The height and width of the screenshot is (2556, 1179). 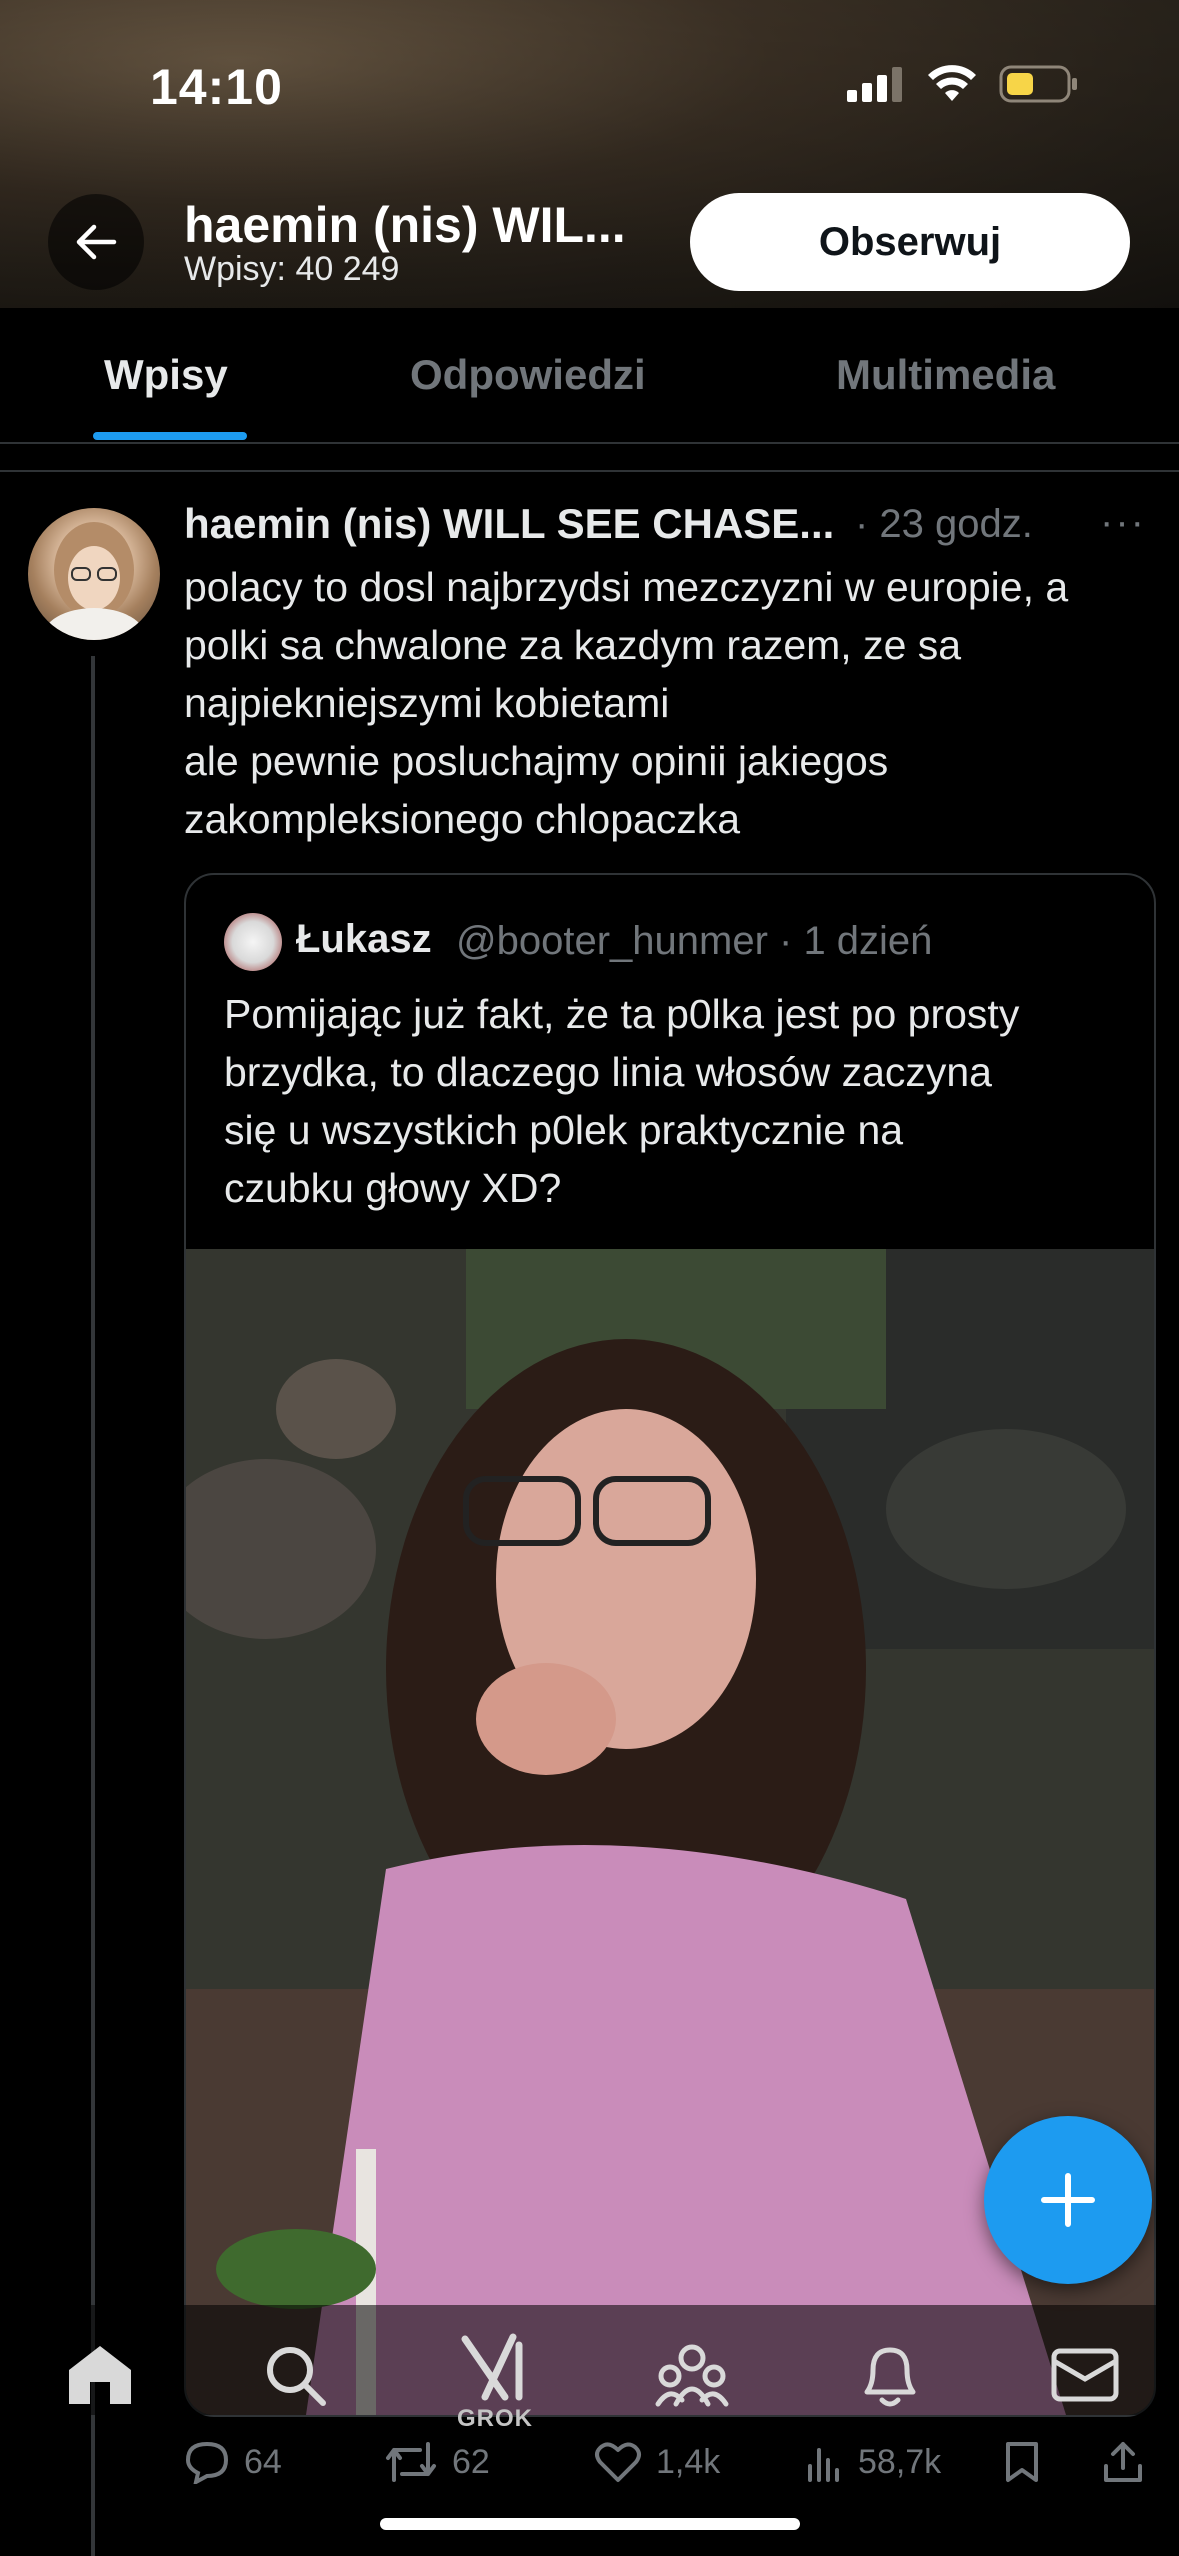 What do you see at coordinates (166, 375) in the screenshot?
I see `tab-posts: Wpisy` at bounding box center [166, 375].